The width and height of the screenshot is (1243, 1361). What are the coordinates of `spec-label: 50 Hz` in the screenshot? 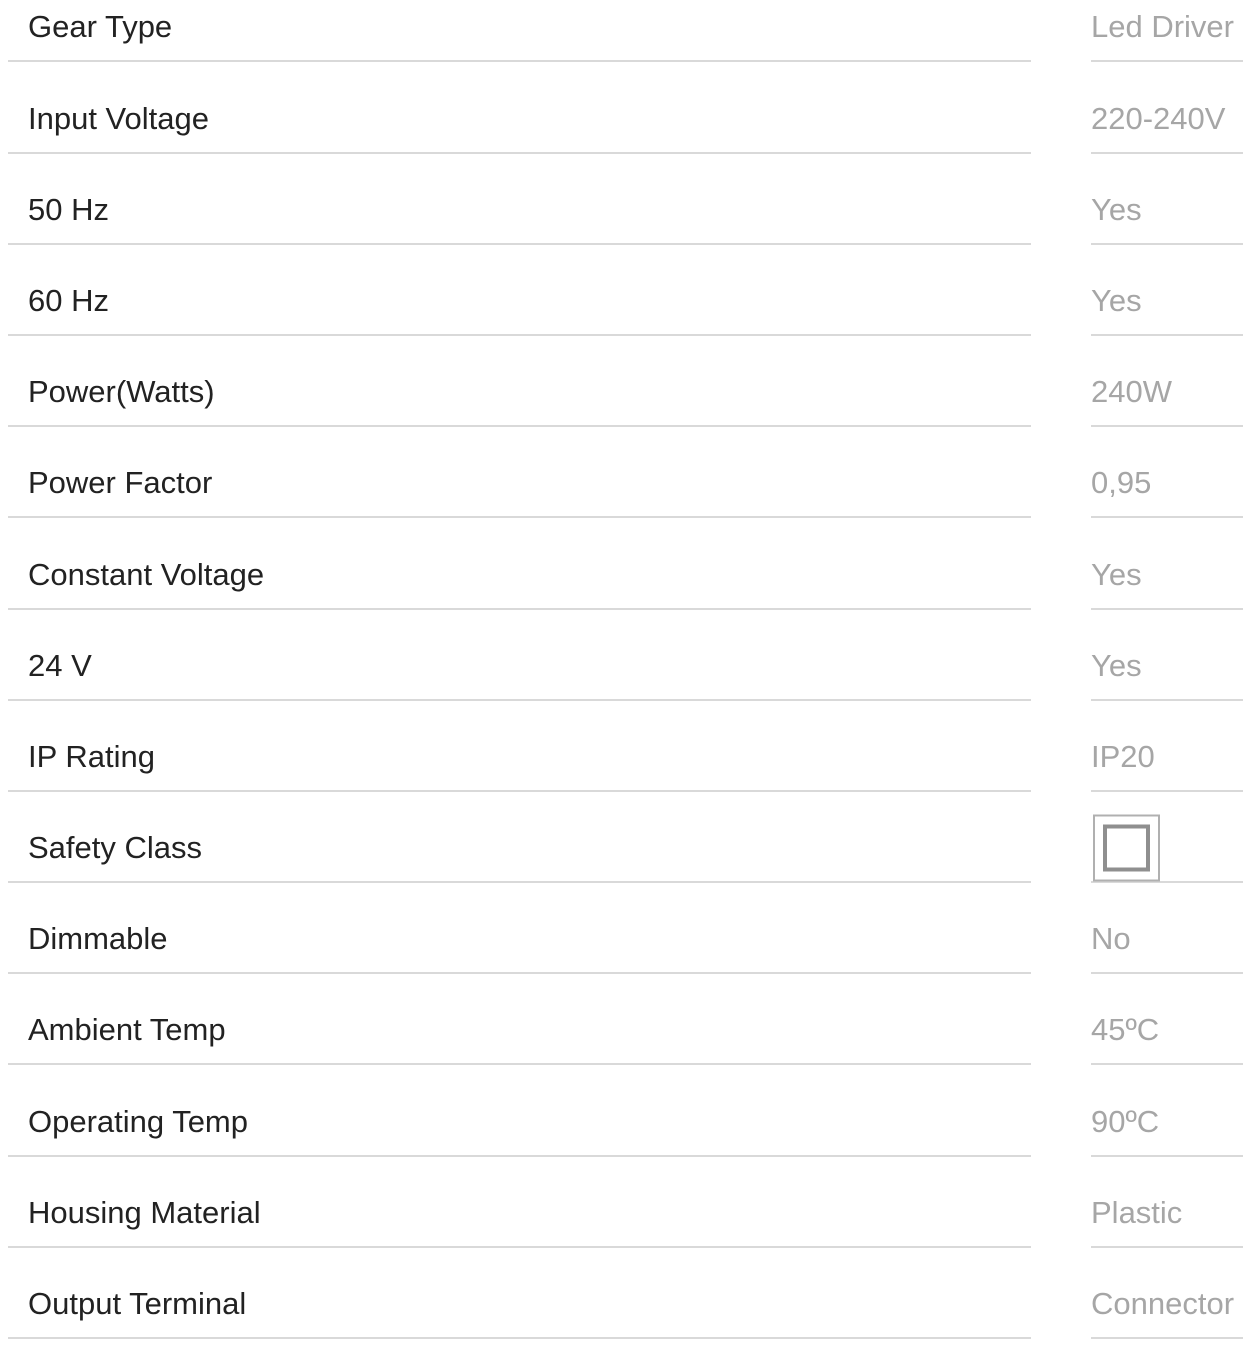 It's located at (68, 209).